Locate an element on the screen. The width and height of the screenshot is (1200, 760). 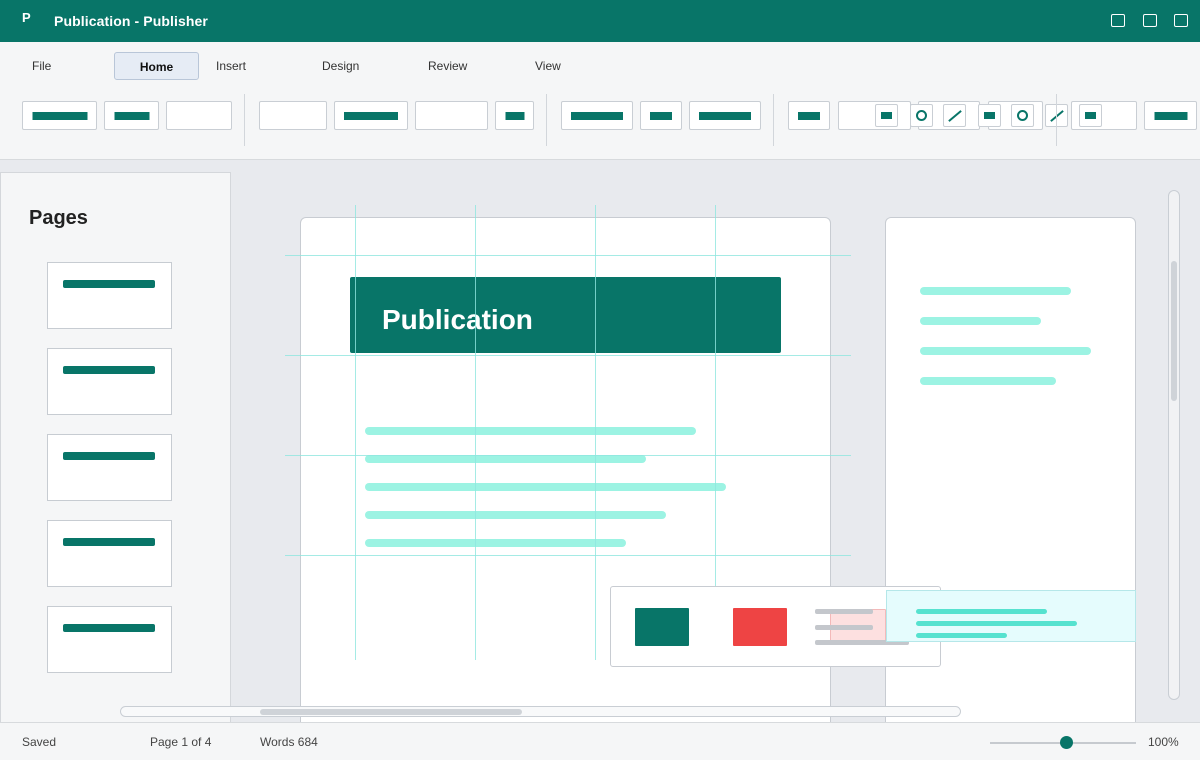
app-icon: P is located at coordinates (26, 17).